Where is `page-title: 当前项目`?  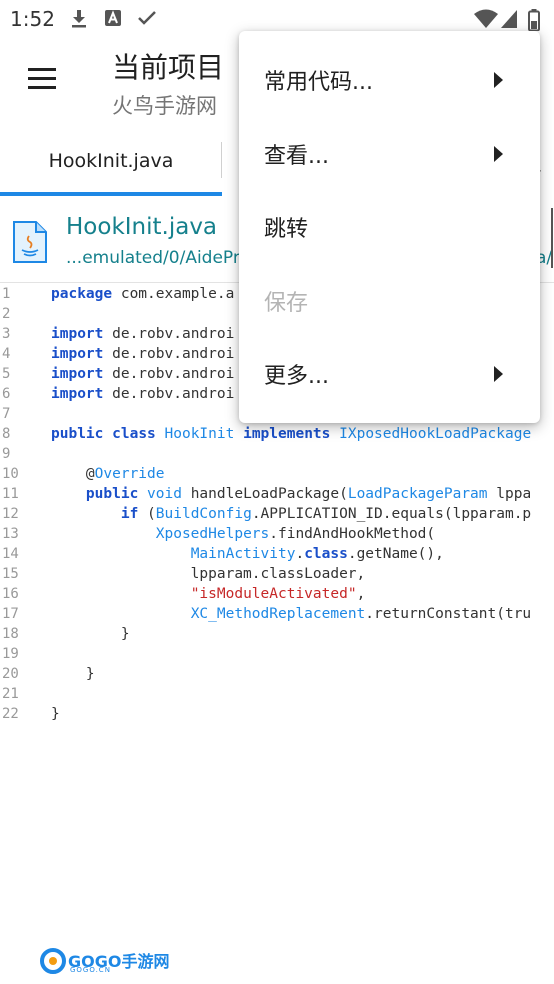 page-title: 当前项目 is located at coordinates (168, 67).